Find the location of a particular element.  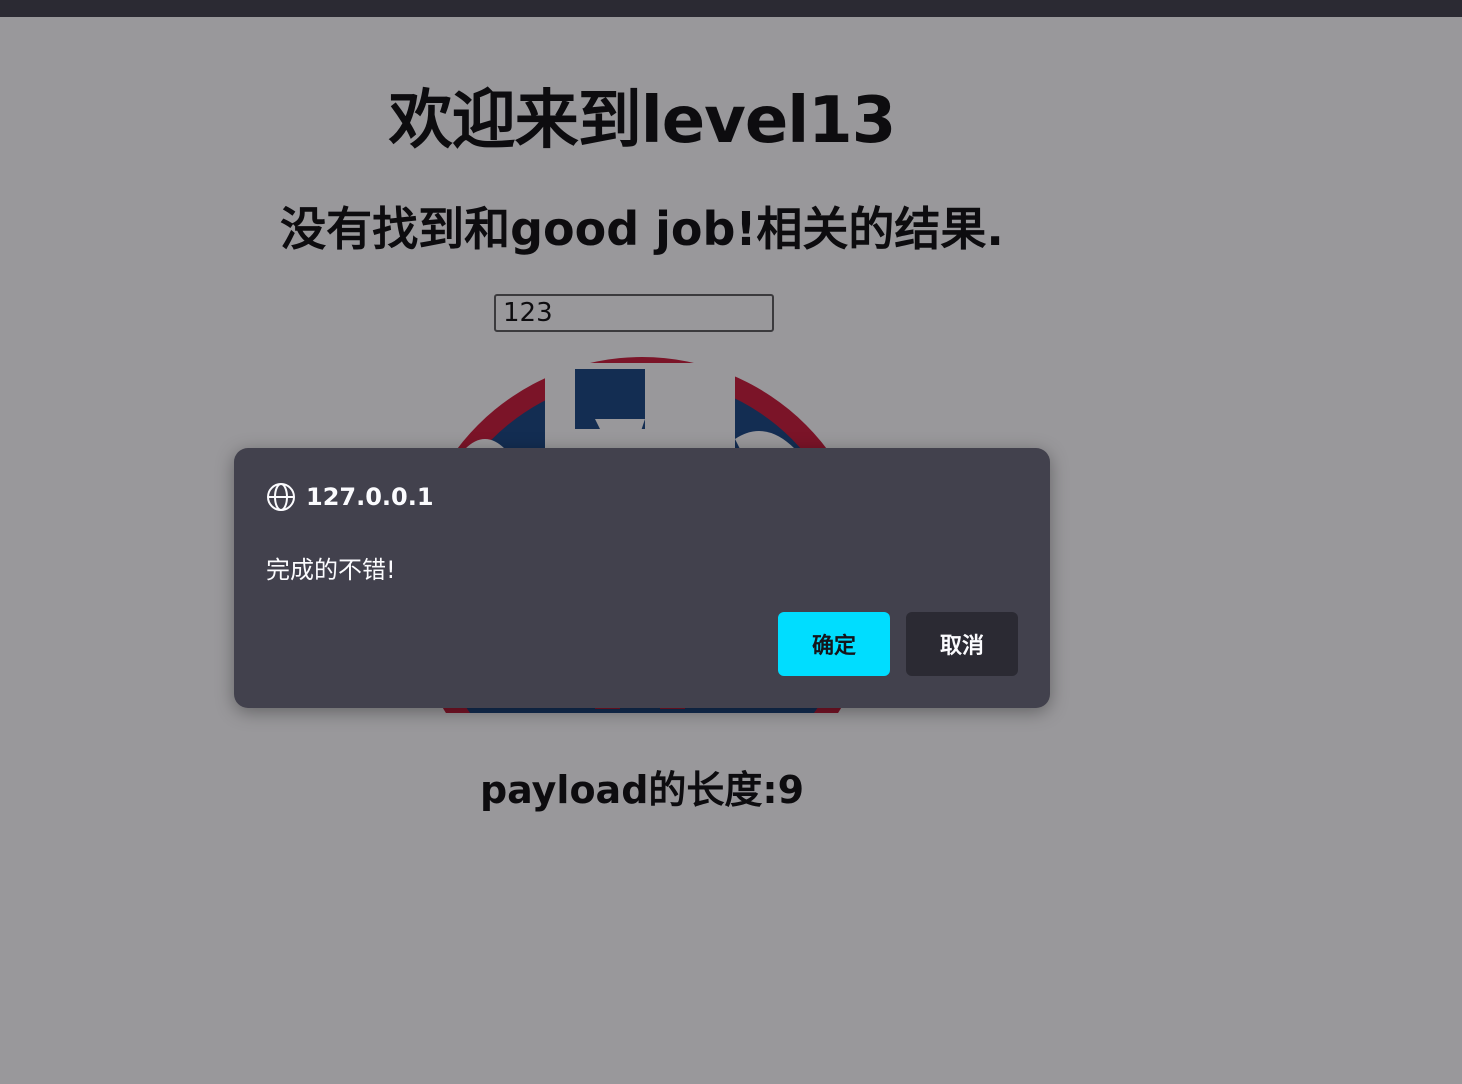

dialog-header: 127.0.0.1 is located at coordinates (350, 497).